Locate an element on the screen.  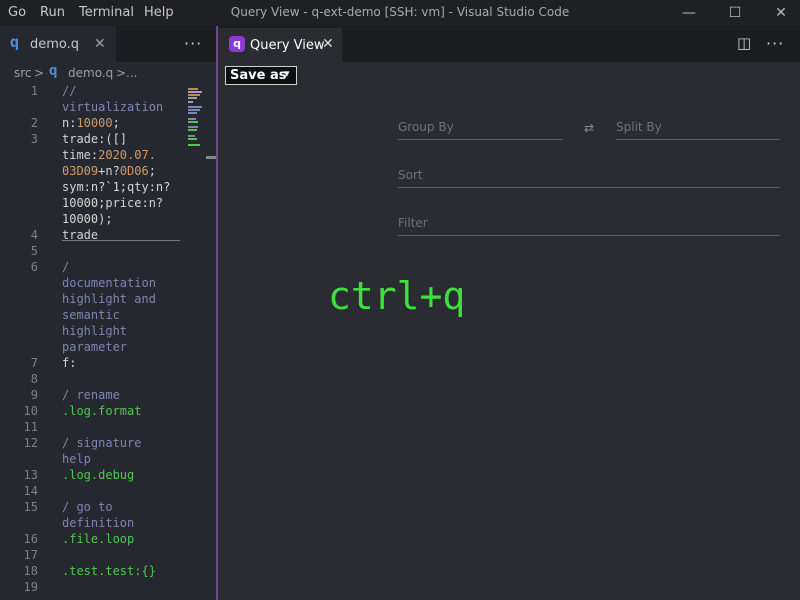
code-token: 10000;price:n? is located at coordinates (113, 203).